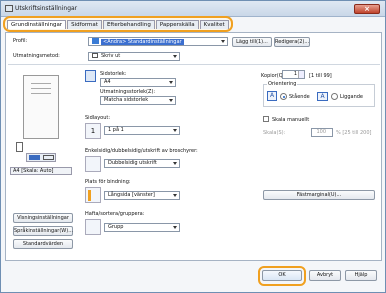 This screenshot has height=293, width=386. What do you see at coordinates (193, 9) in the screenshot?
I see `title-bar: Utskriftsinställningar ×` at bounding box center [193, 9].